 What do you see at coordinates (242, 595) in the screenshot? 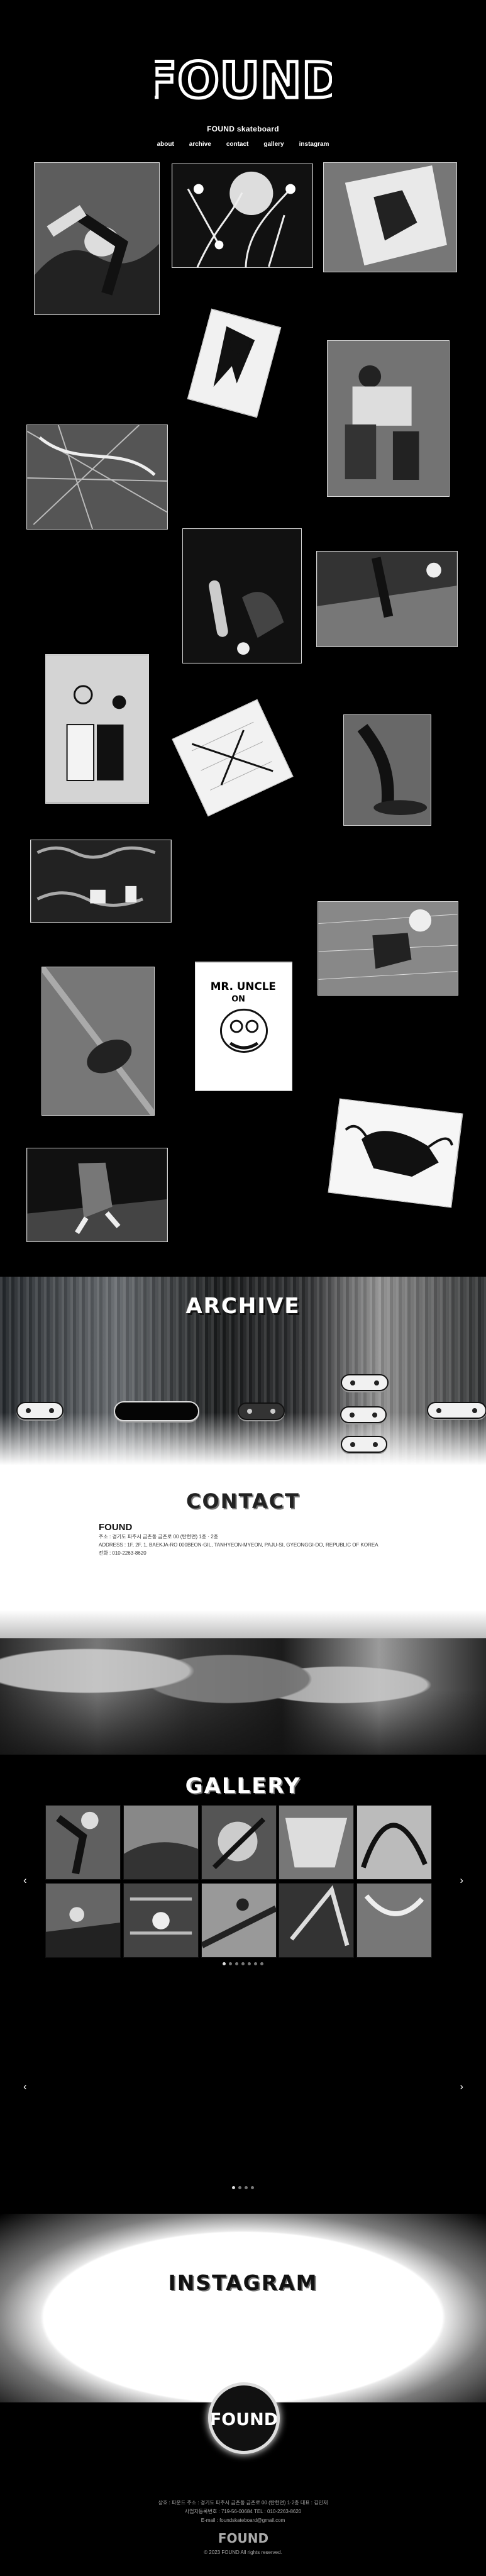
I see `skateboard-night-photo` at bounding box center [242, 595].